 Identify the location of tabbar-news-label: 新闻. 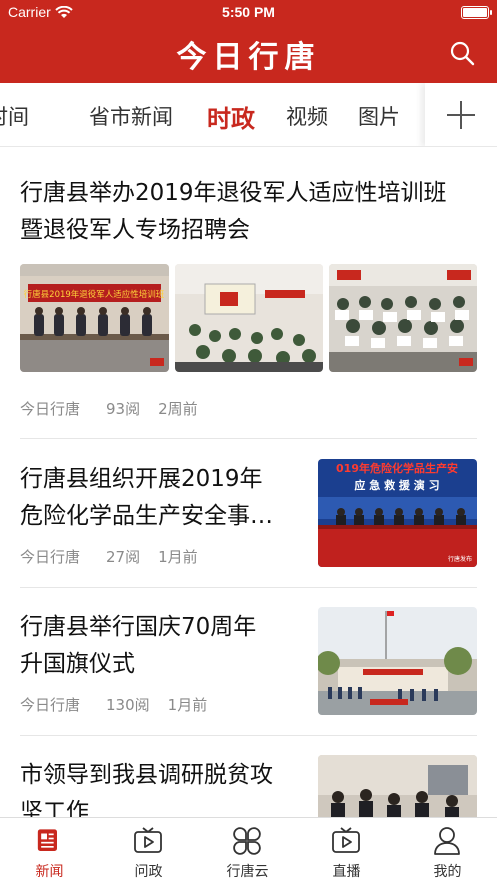
(49, 872).